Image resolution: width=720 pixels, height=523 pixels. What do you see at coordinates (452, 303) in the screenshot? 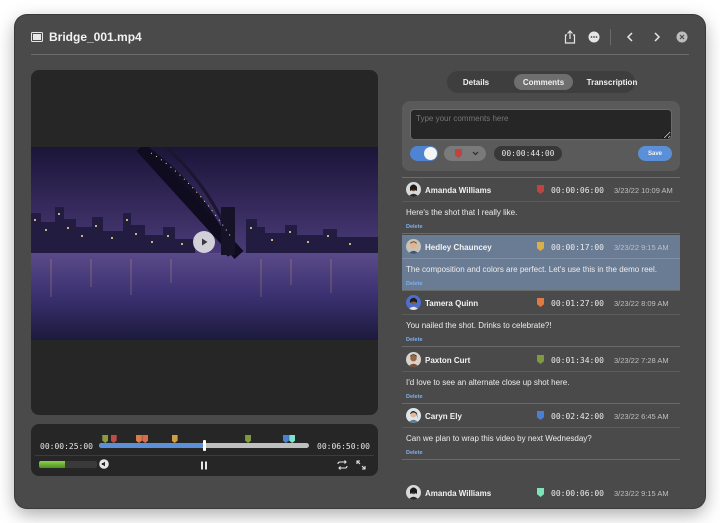
I see `comment-author: Tamera Quinn` at bounding box center [452, 303].